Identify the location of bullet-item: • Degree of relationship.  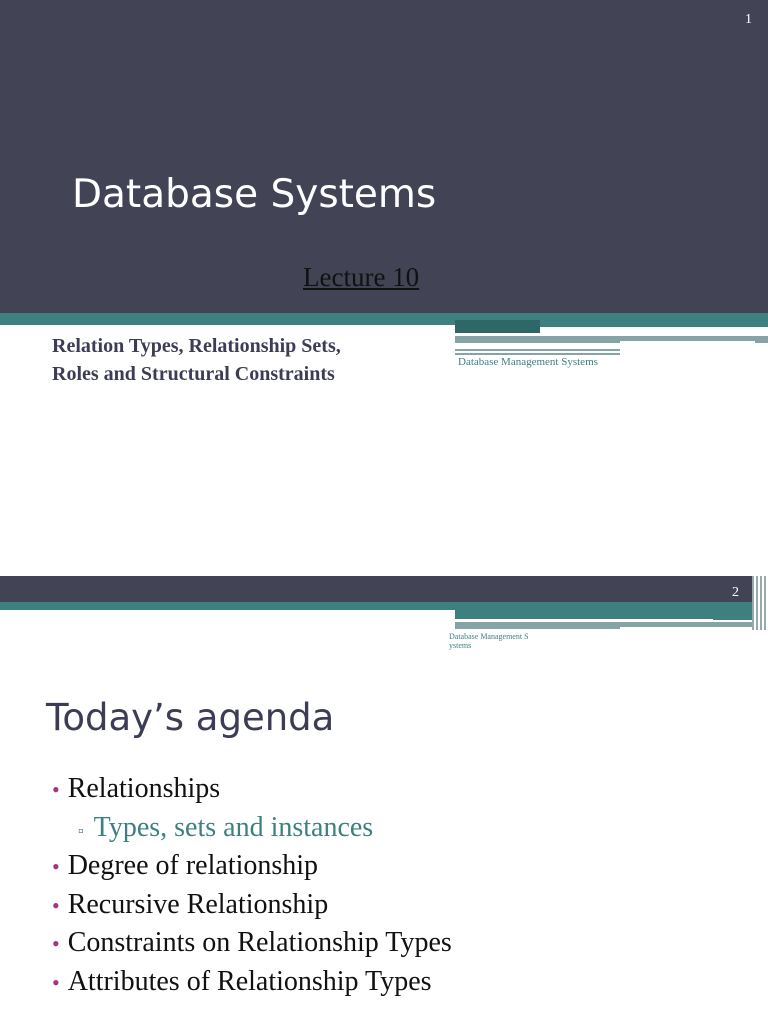
(252, 866).